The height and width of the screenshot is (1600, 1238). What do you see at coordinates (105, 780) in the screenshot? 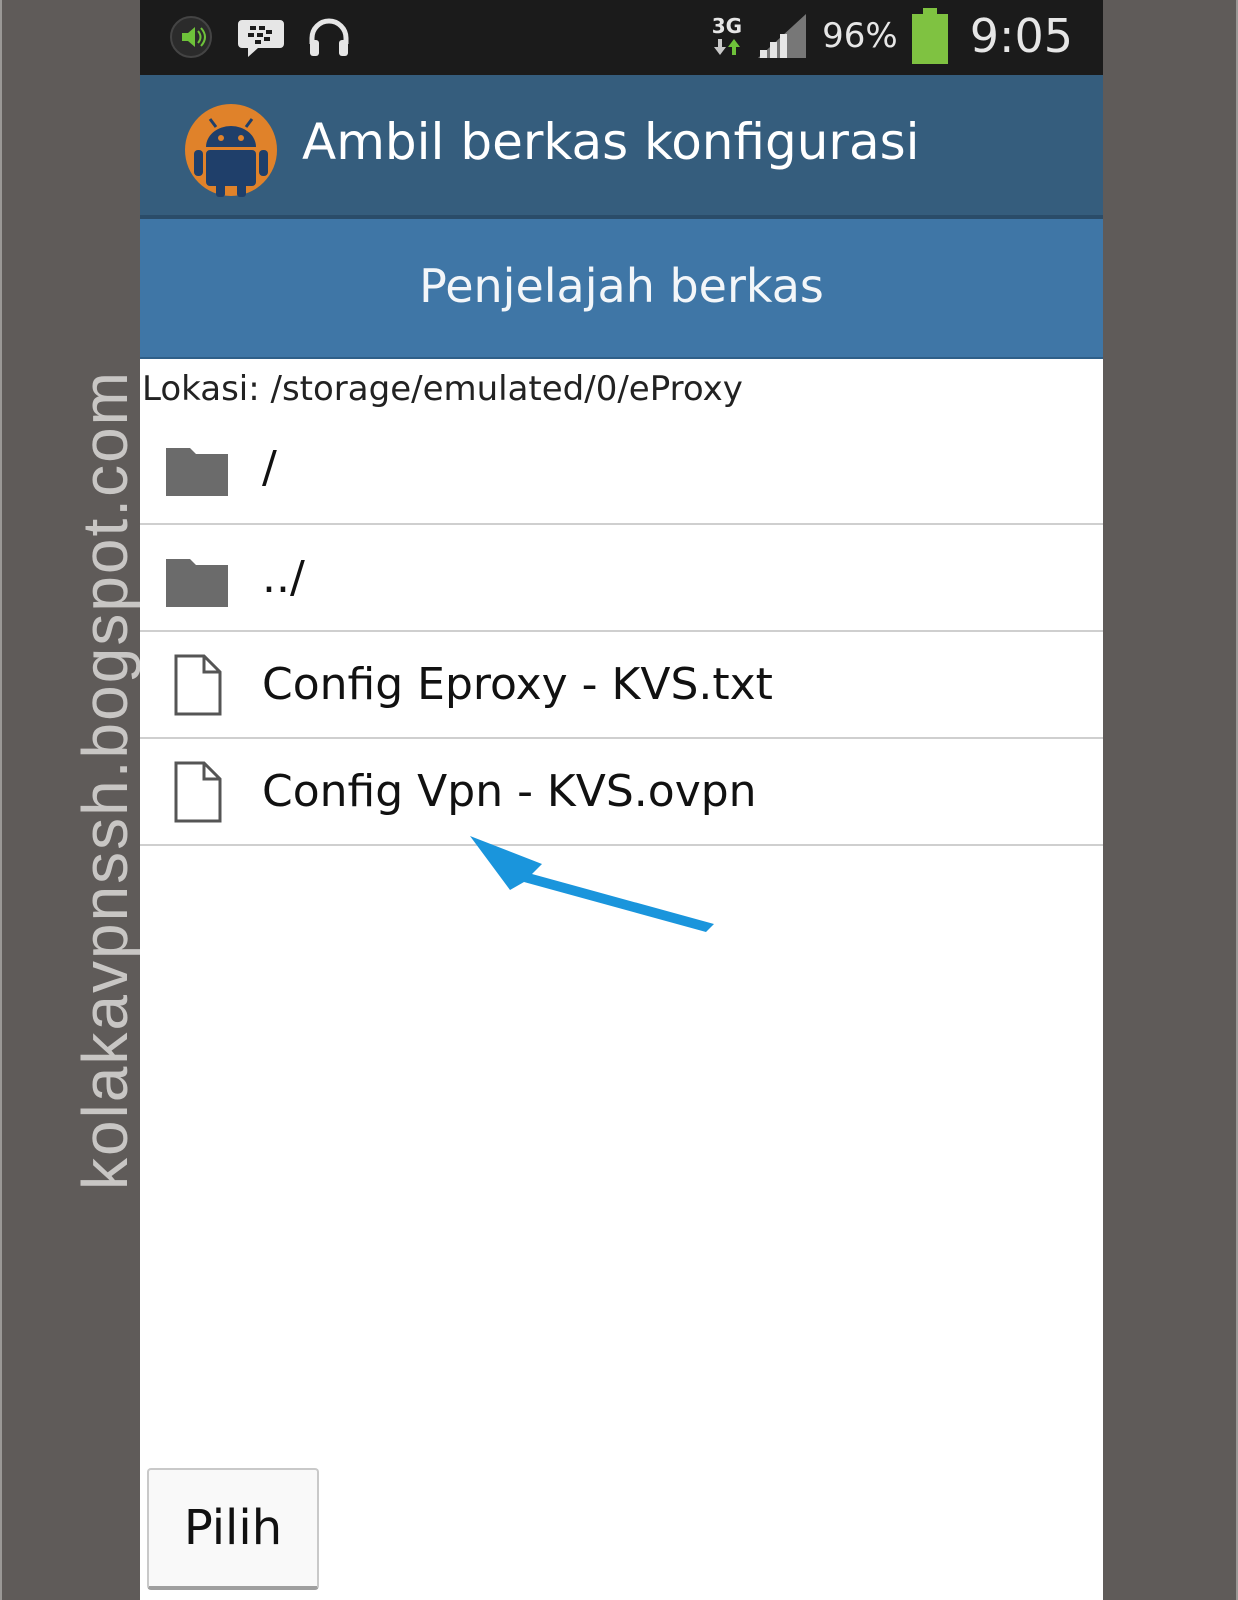
I see `watermark-text: kolakavpnssh.bogspot.com` at bounding box center [105, 780].